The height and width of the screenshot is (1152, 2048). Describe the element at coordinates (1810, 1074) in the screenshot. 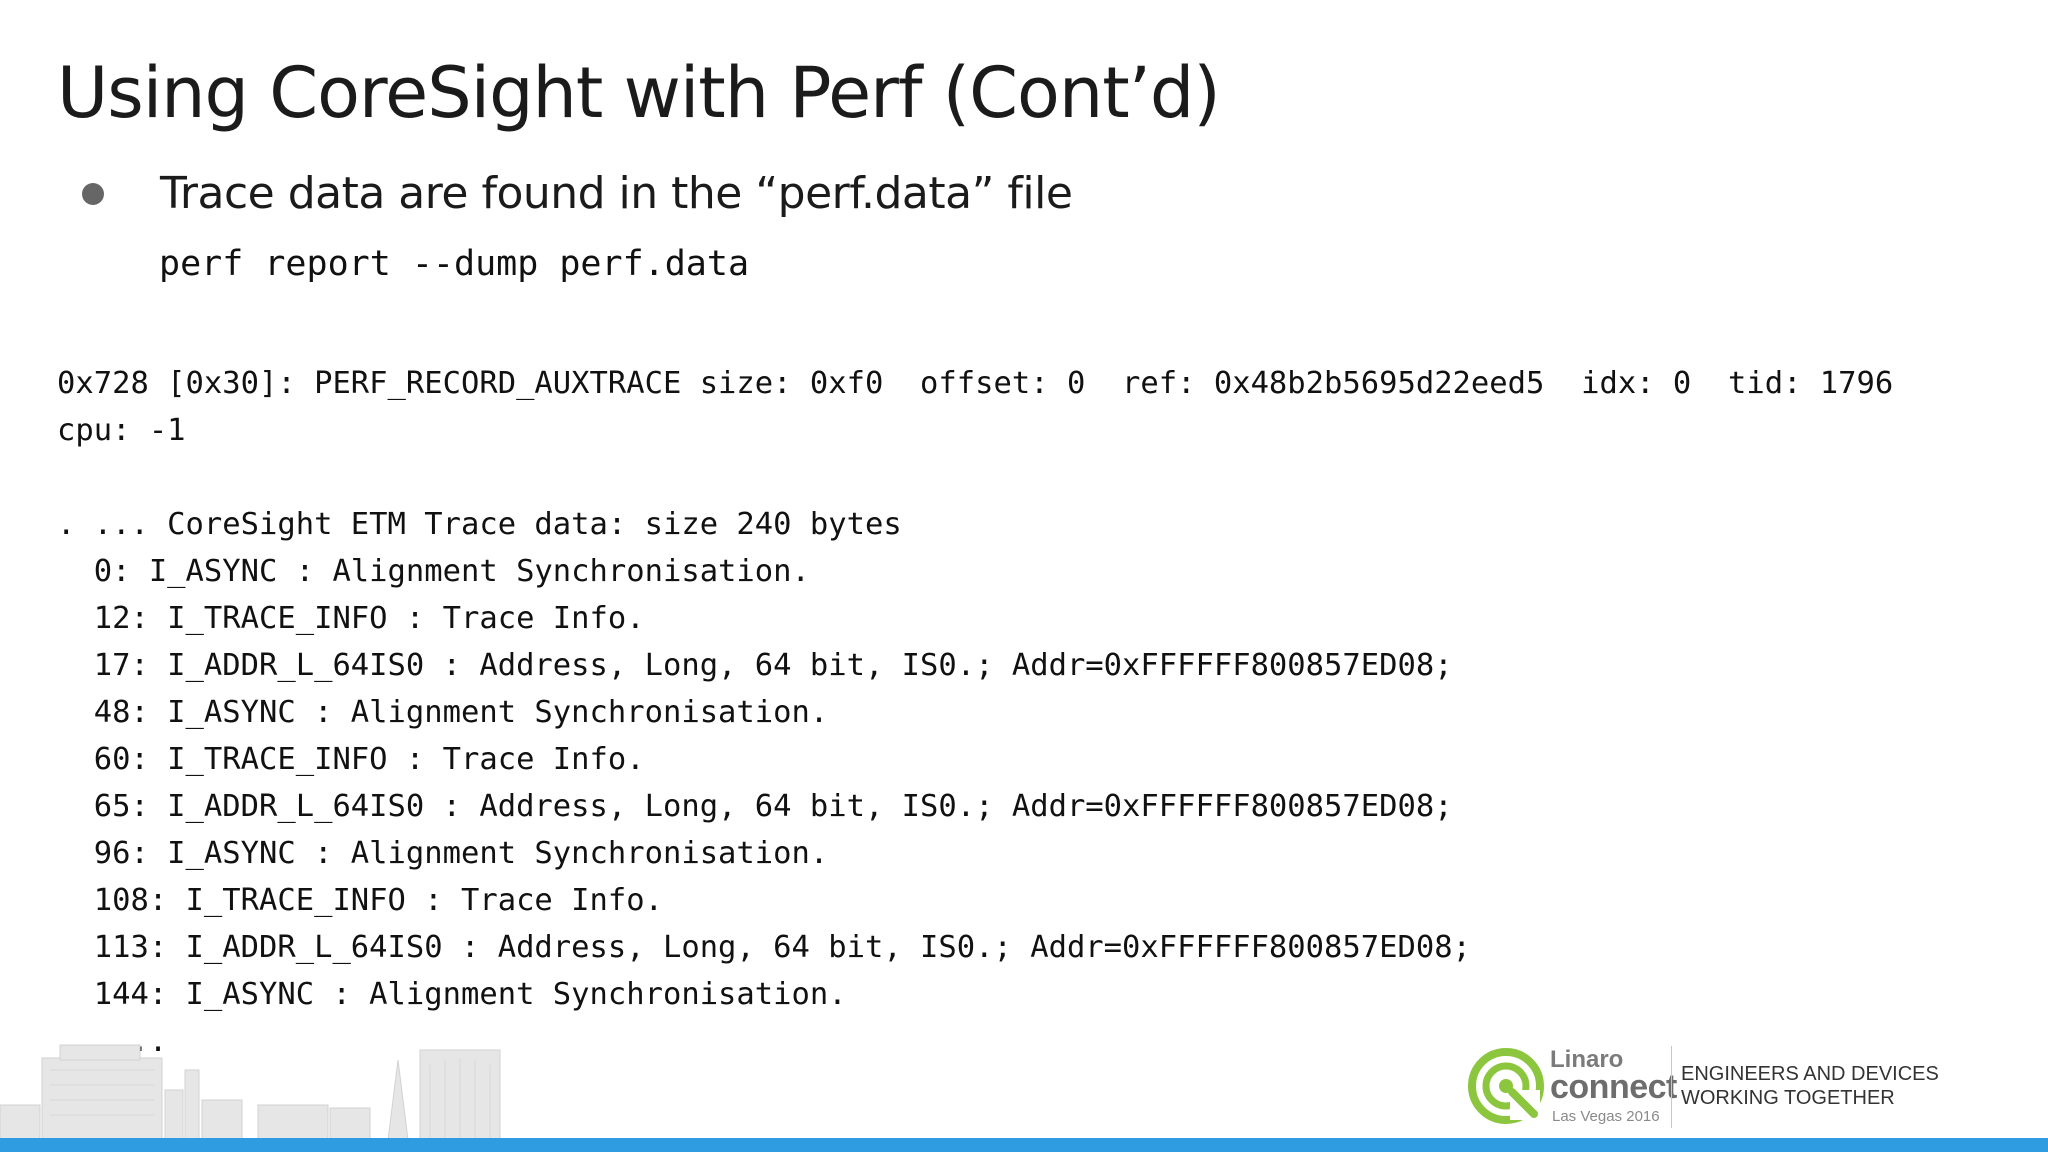

I see `tagline-line-1: ENGINEERS AND DEVICES` at that location.